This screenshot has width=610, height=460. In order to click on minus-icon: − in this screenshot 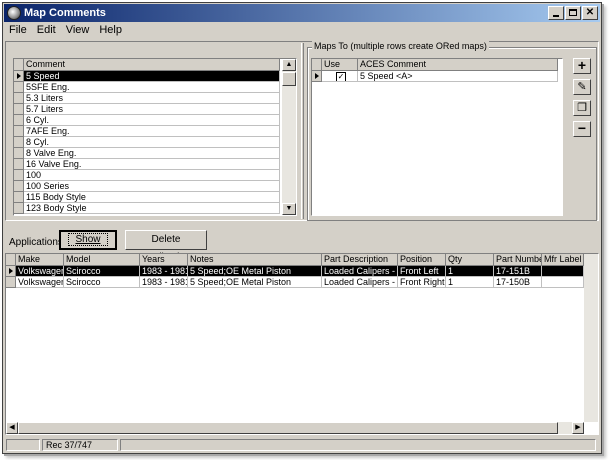, I will do `click(582, 128)`.